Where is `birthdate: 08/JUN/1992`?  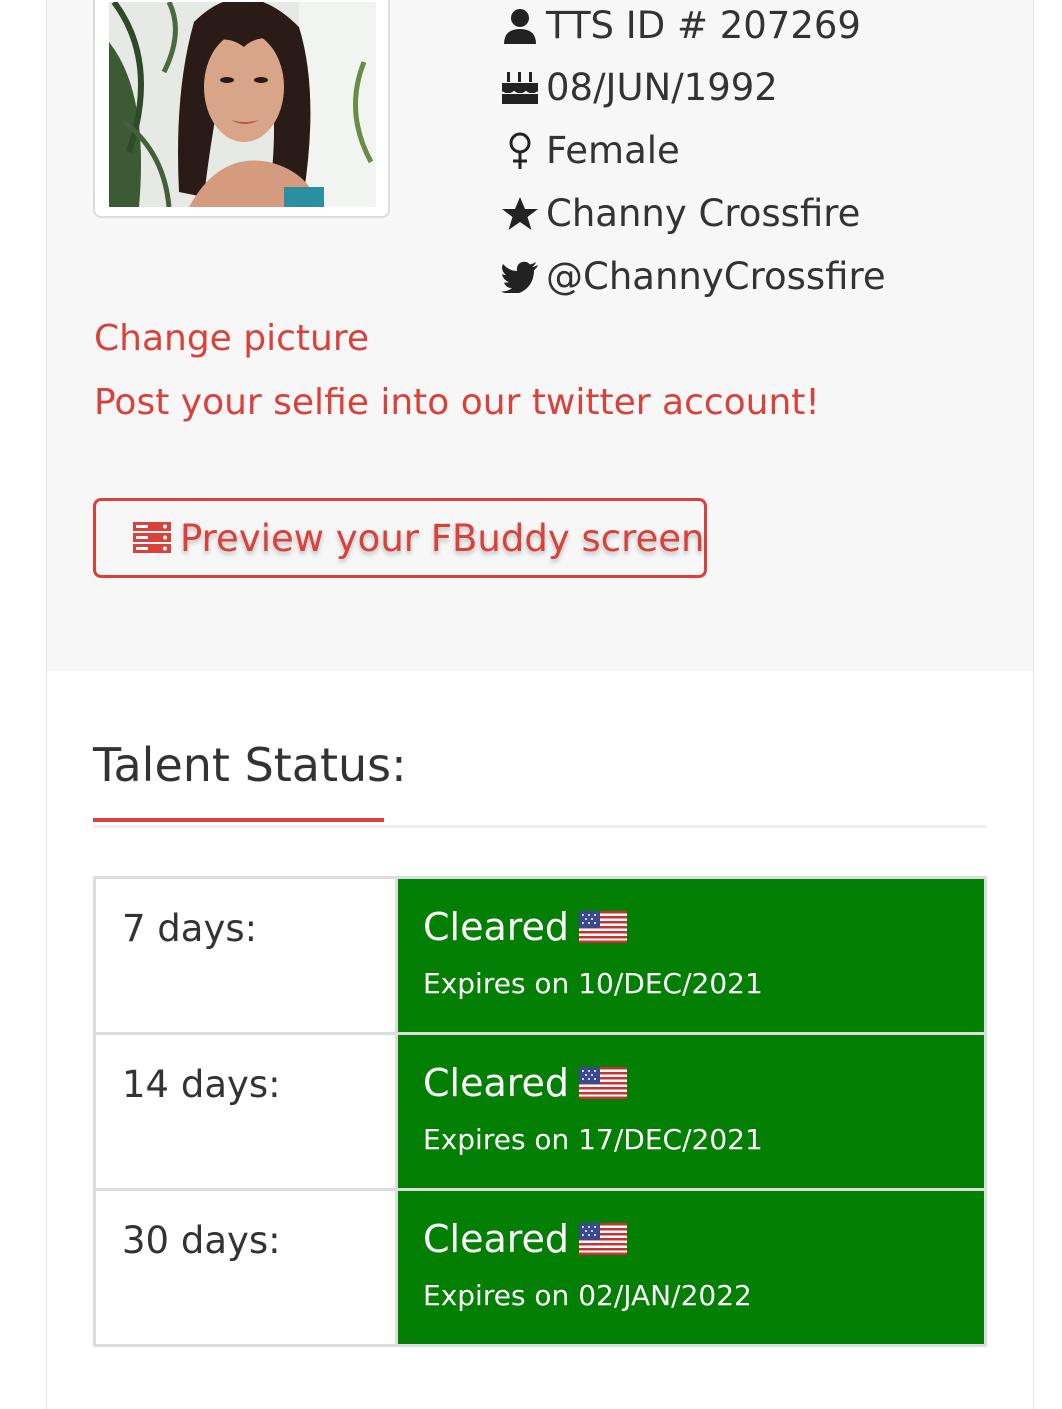
birthdate: 08/JUN/1992 is located at coordinates (662, 87).